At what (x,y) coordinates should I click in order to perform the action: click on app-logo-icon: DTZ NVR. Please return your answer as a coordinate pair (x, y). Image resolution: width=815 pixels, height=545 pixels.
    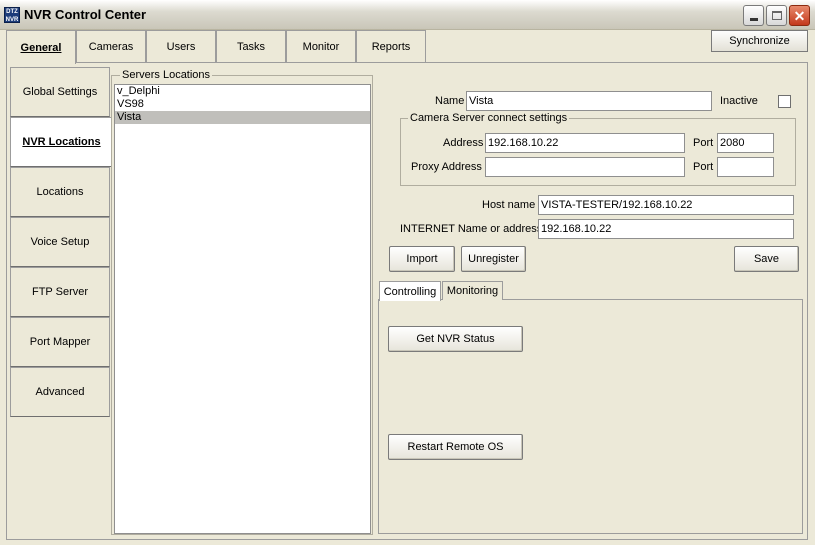
    Looking at the image, I should click on (12, 15).